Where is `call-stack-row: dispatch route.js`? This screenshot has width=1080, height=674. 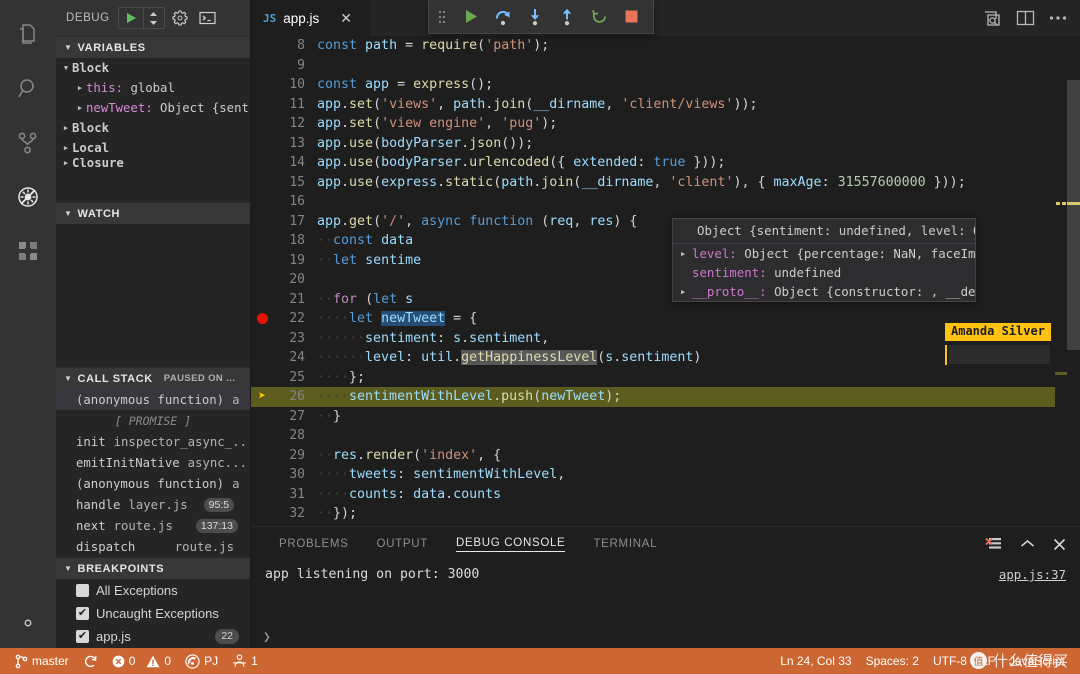
call-stack-row: dispatch route.js is located at coordinates (153, 546).